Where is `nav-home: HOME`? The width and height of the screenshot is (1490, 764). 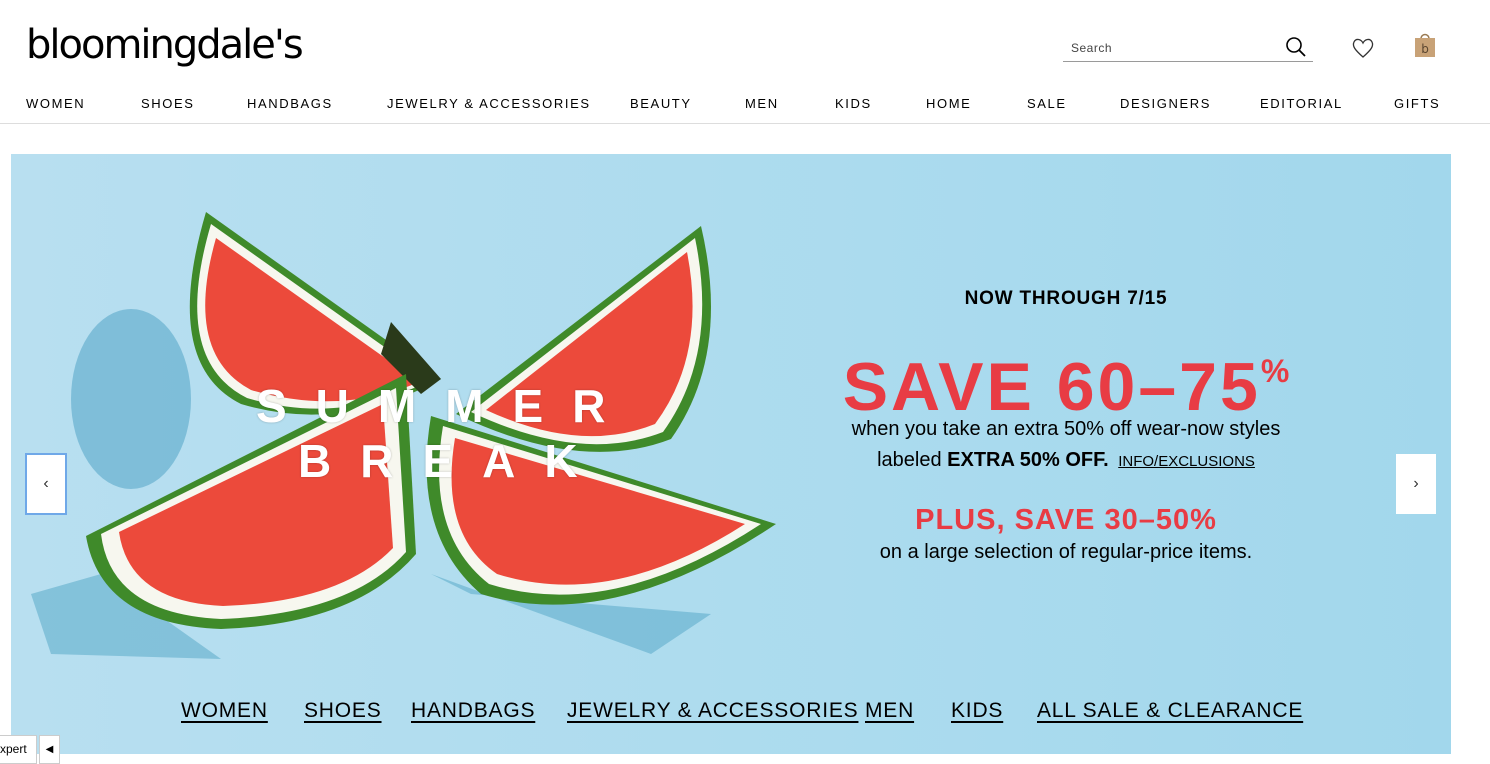 nav-home: HOME is located at coordinates (948, 103).